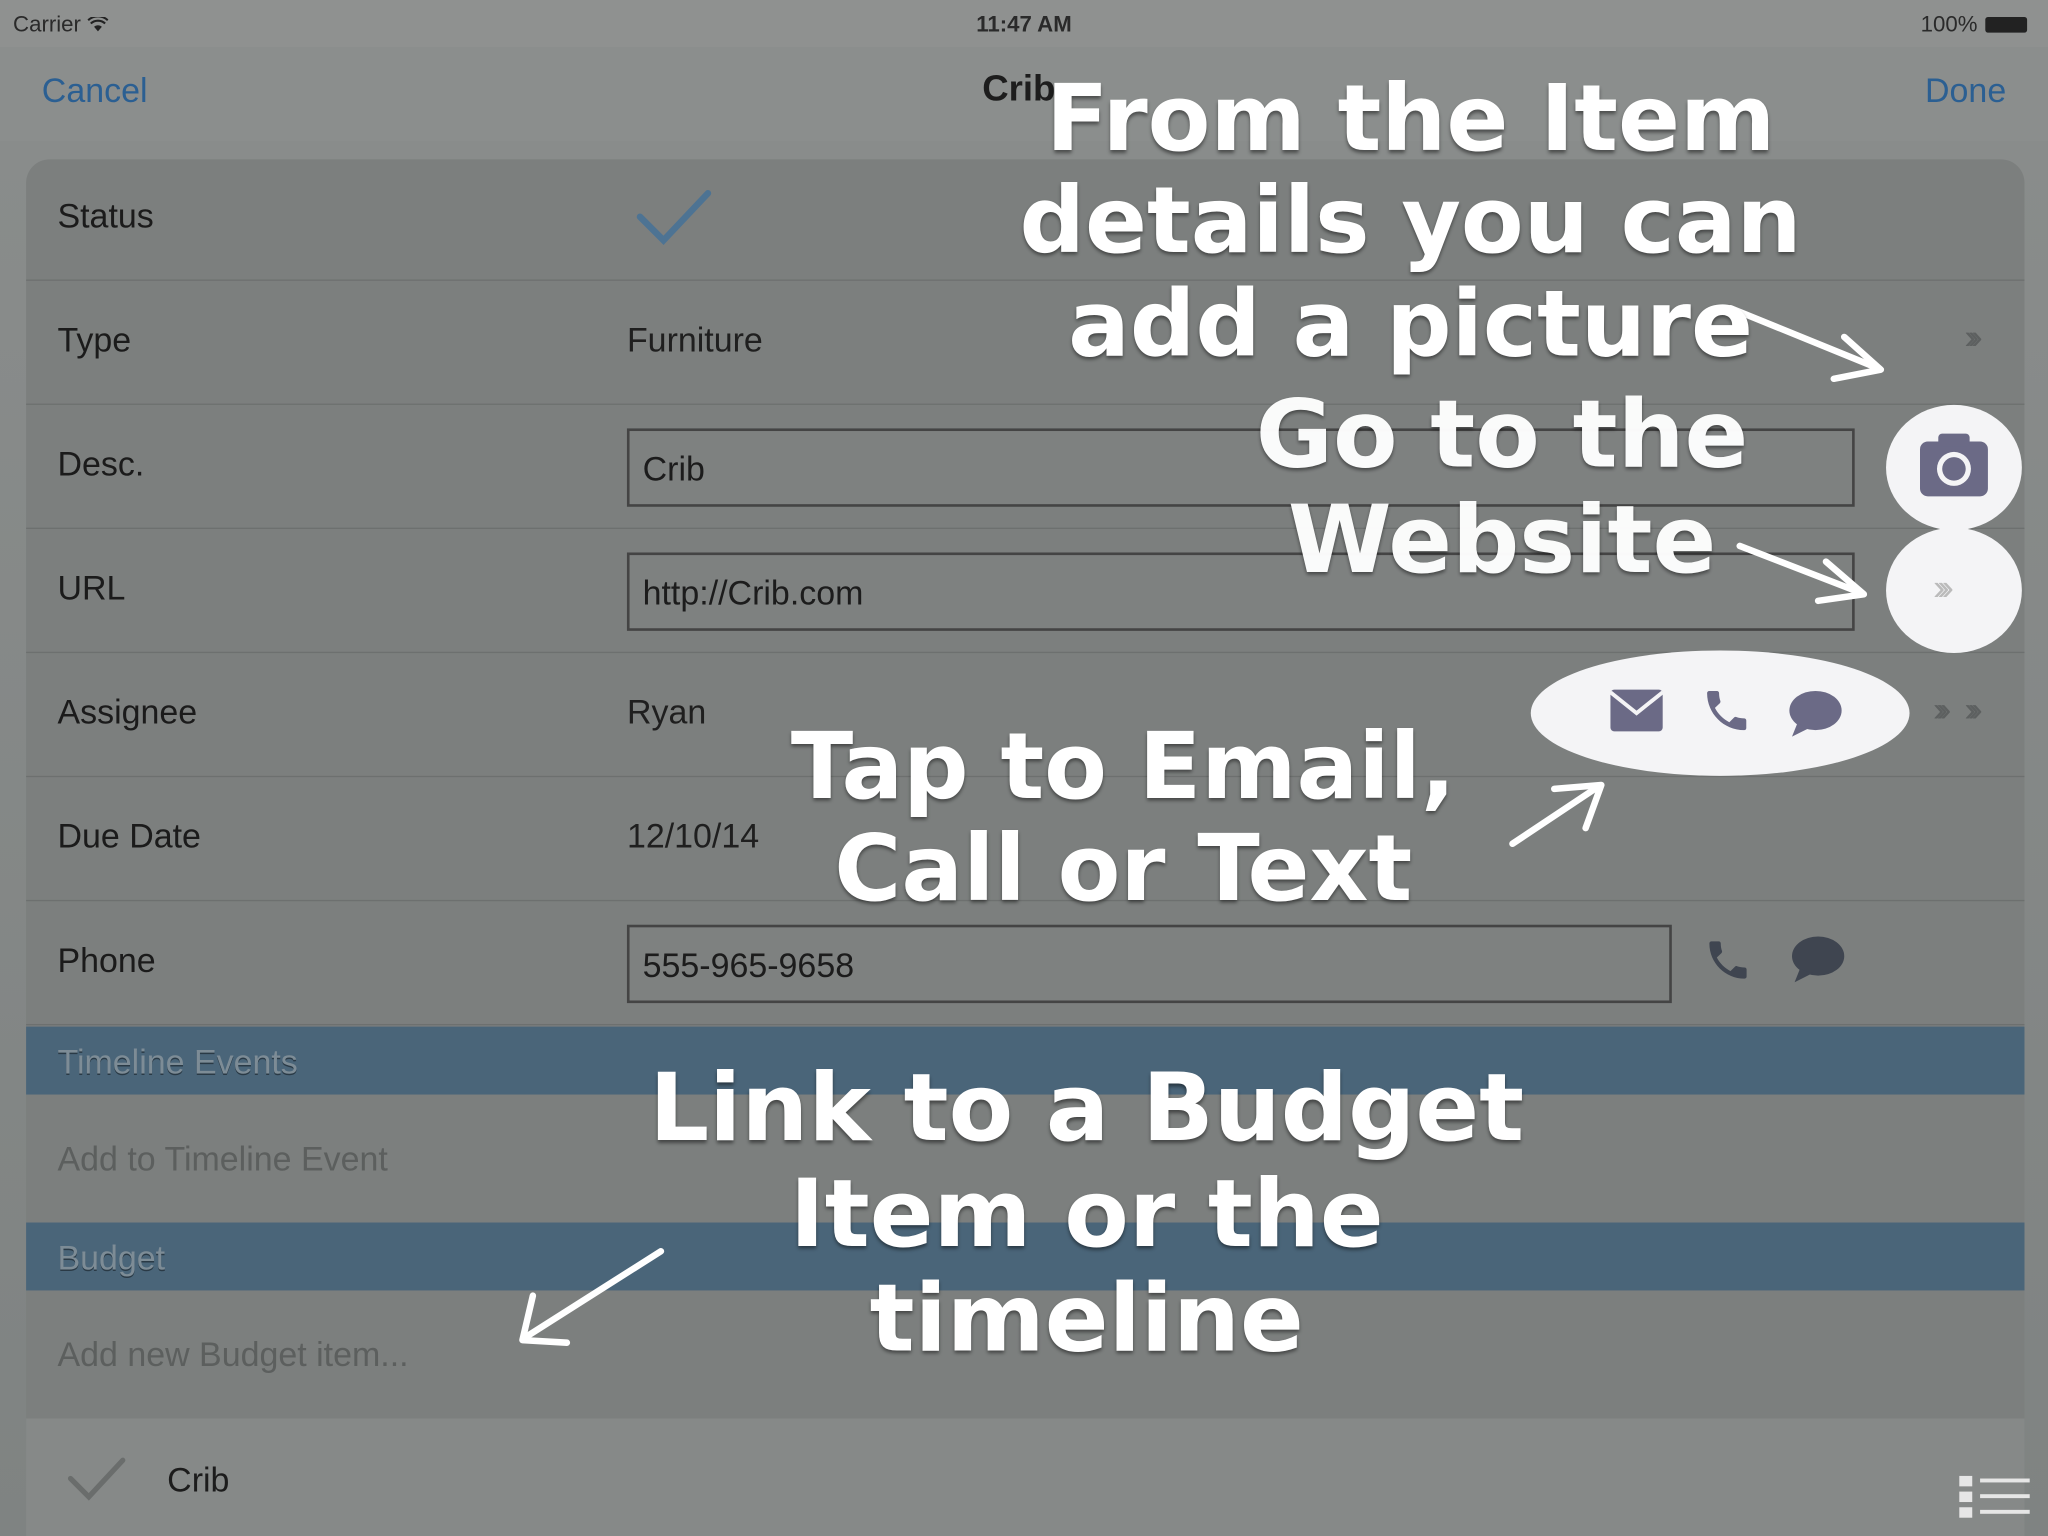 The width and height of the screenshot is (2048, 1536). What do you see at coordinates (1123, 818) in the screenshot?
I see `annotation-contact: Tap to Email, Call or Text` at bounding box center [1123, 818].